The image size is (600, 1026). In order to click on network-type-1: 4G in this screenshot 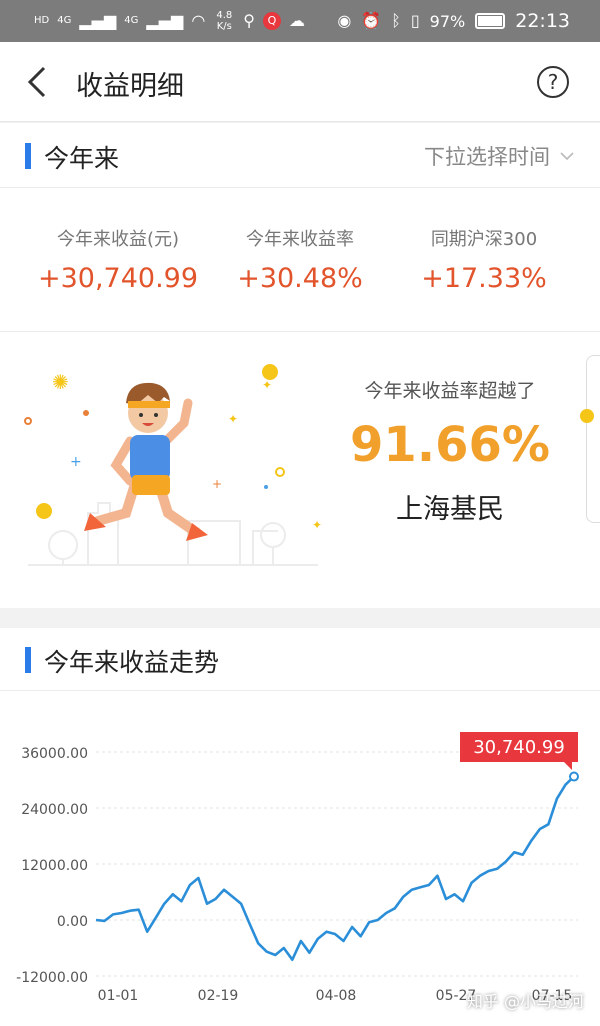, I will do `click(64, 20)`.